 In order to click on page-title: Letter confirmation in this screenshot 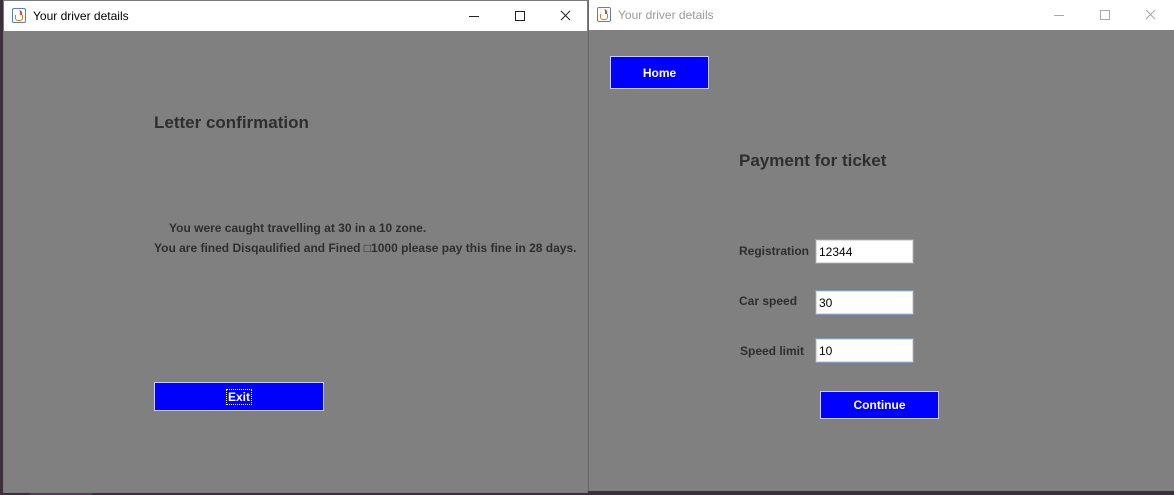, I will do `click(231, 122)`.